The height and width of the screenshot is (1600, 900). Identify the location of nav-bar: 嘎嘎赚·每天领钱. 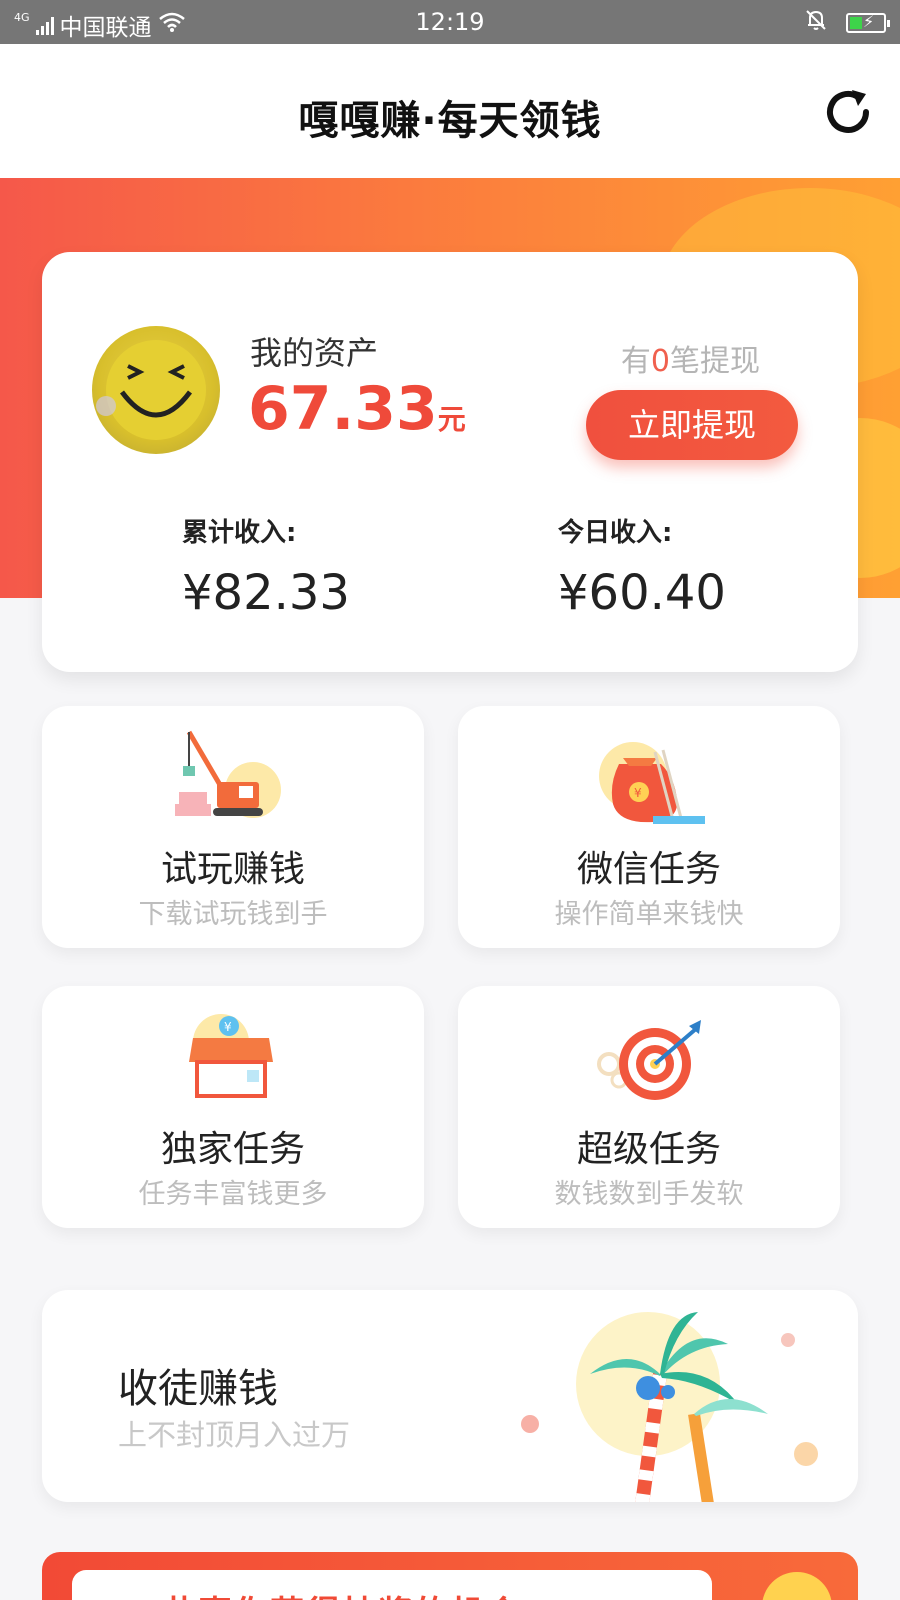
(450, 111).